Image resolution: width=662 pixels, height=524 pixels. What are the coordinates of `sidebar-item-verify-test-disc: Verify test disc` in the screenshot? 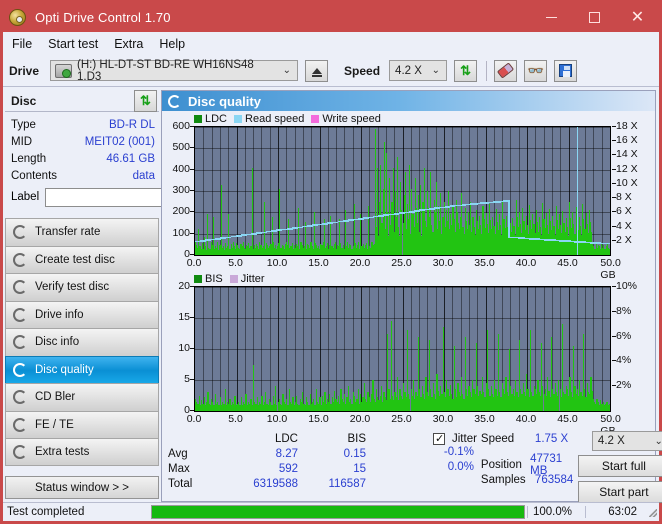 It's located at (82, 287).